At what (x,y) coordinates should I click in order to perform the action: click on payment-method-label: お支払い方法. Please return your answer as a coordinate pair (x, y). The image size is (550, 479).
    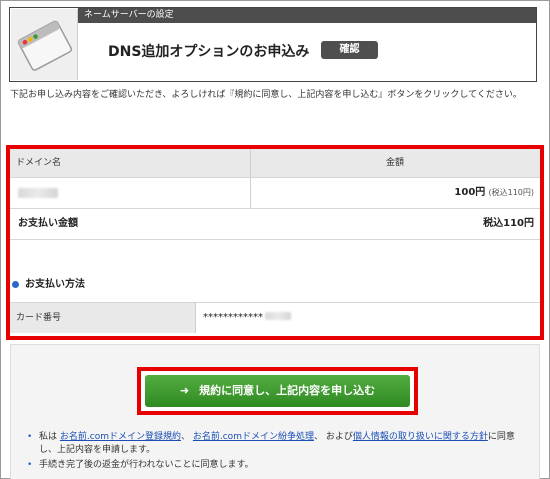
    Looking at the image, I should click on (55, 284).